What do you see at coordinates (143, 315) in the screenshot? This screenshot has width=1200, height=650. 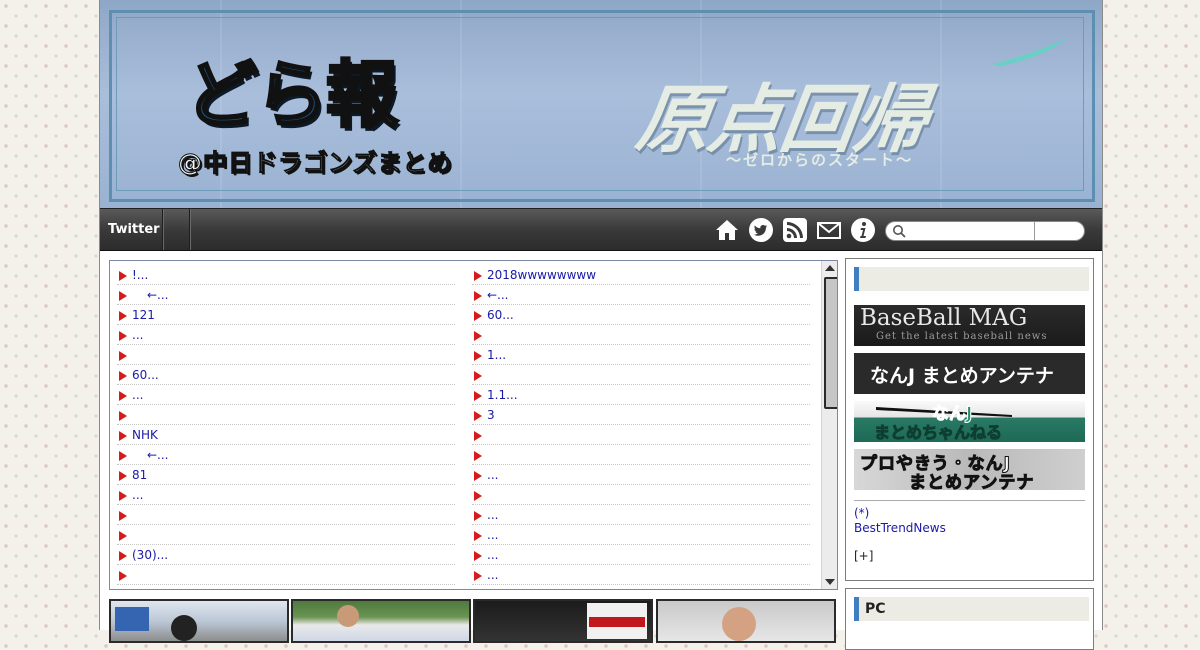 I see `list-item-link: 121` at bounding box center [143, 315].